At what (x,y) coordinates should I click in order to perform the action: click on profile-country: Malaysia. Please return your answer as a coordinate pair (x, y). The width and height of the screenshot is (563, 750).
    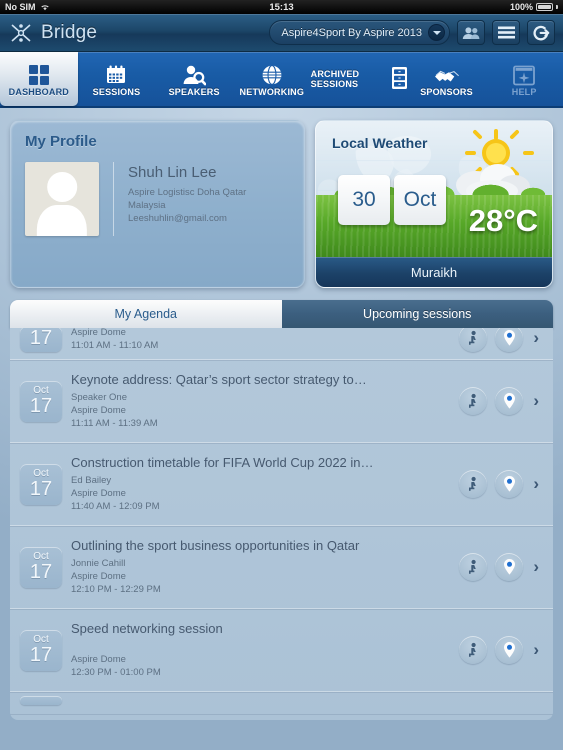
    Looking at the image, I should click on (147, 205).